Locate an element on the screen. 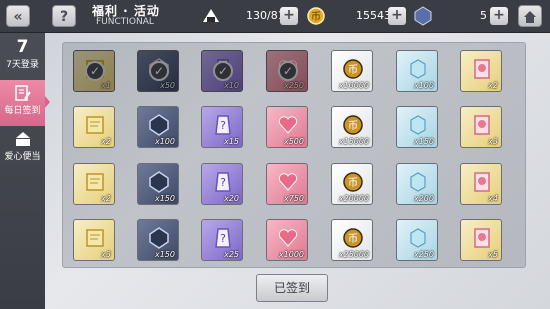 The image size is (550, 309). bento-icon is located at coordinates (23, 139).